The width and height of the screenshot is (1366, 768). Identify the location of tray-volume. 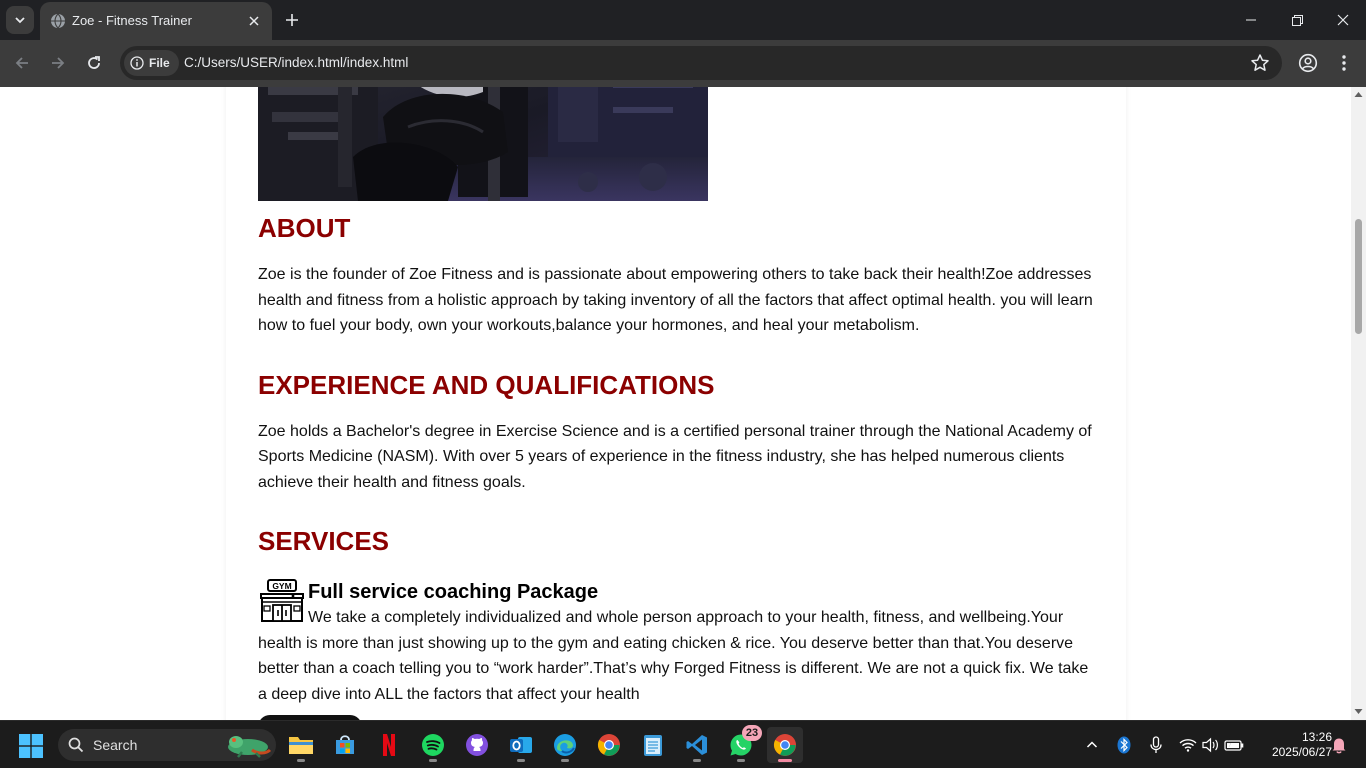
(1211, 745).